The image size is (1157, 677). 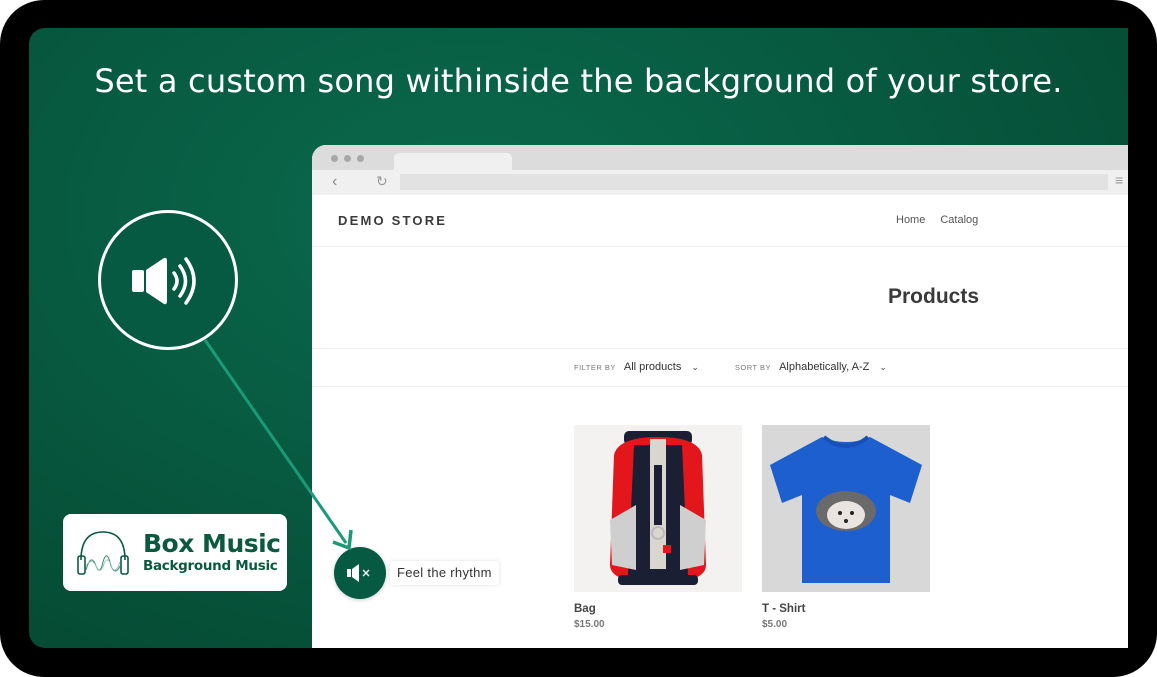 What do you see at coordinates (453, 161) in the screenshot?
I see `browser-tab` at bounding box center [453, 161].